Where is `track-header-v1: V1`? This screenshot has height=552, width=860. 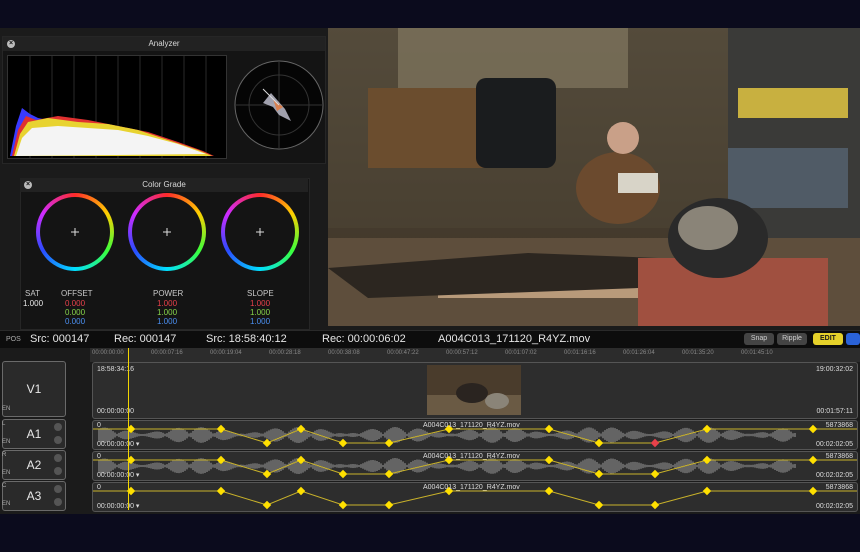
track-header-v1: V1 is located at coordinates (34, 389).